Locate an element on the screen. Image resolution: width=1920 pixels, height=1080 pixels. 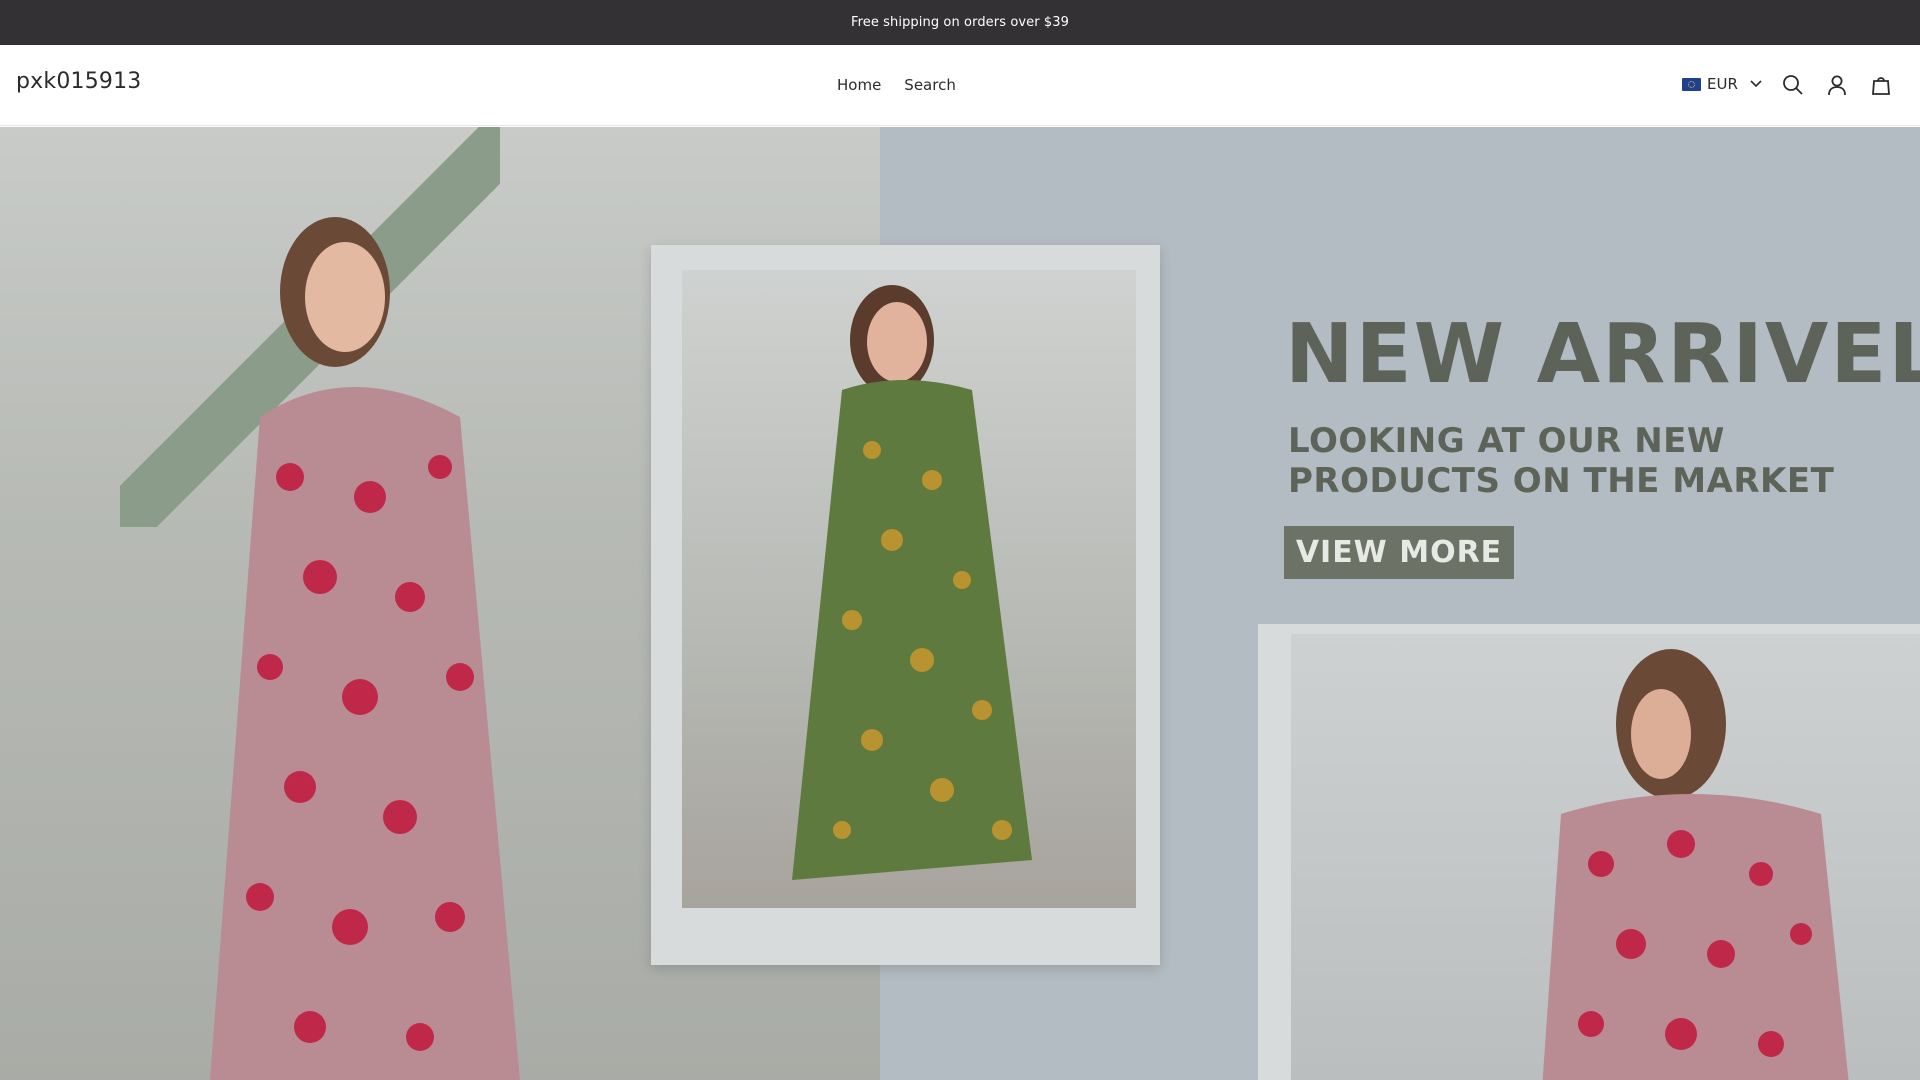
currency-selector: EUR is located at coordinates (1722, 84).